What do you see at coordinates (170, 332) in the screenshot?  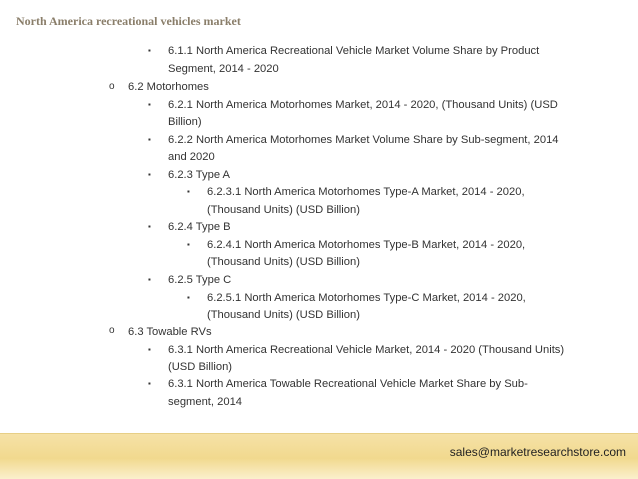 I see `toc-item-6-3: 6.3 Towable RVs` at bounding box center [170, 332].